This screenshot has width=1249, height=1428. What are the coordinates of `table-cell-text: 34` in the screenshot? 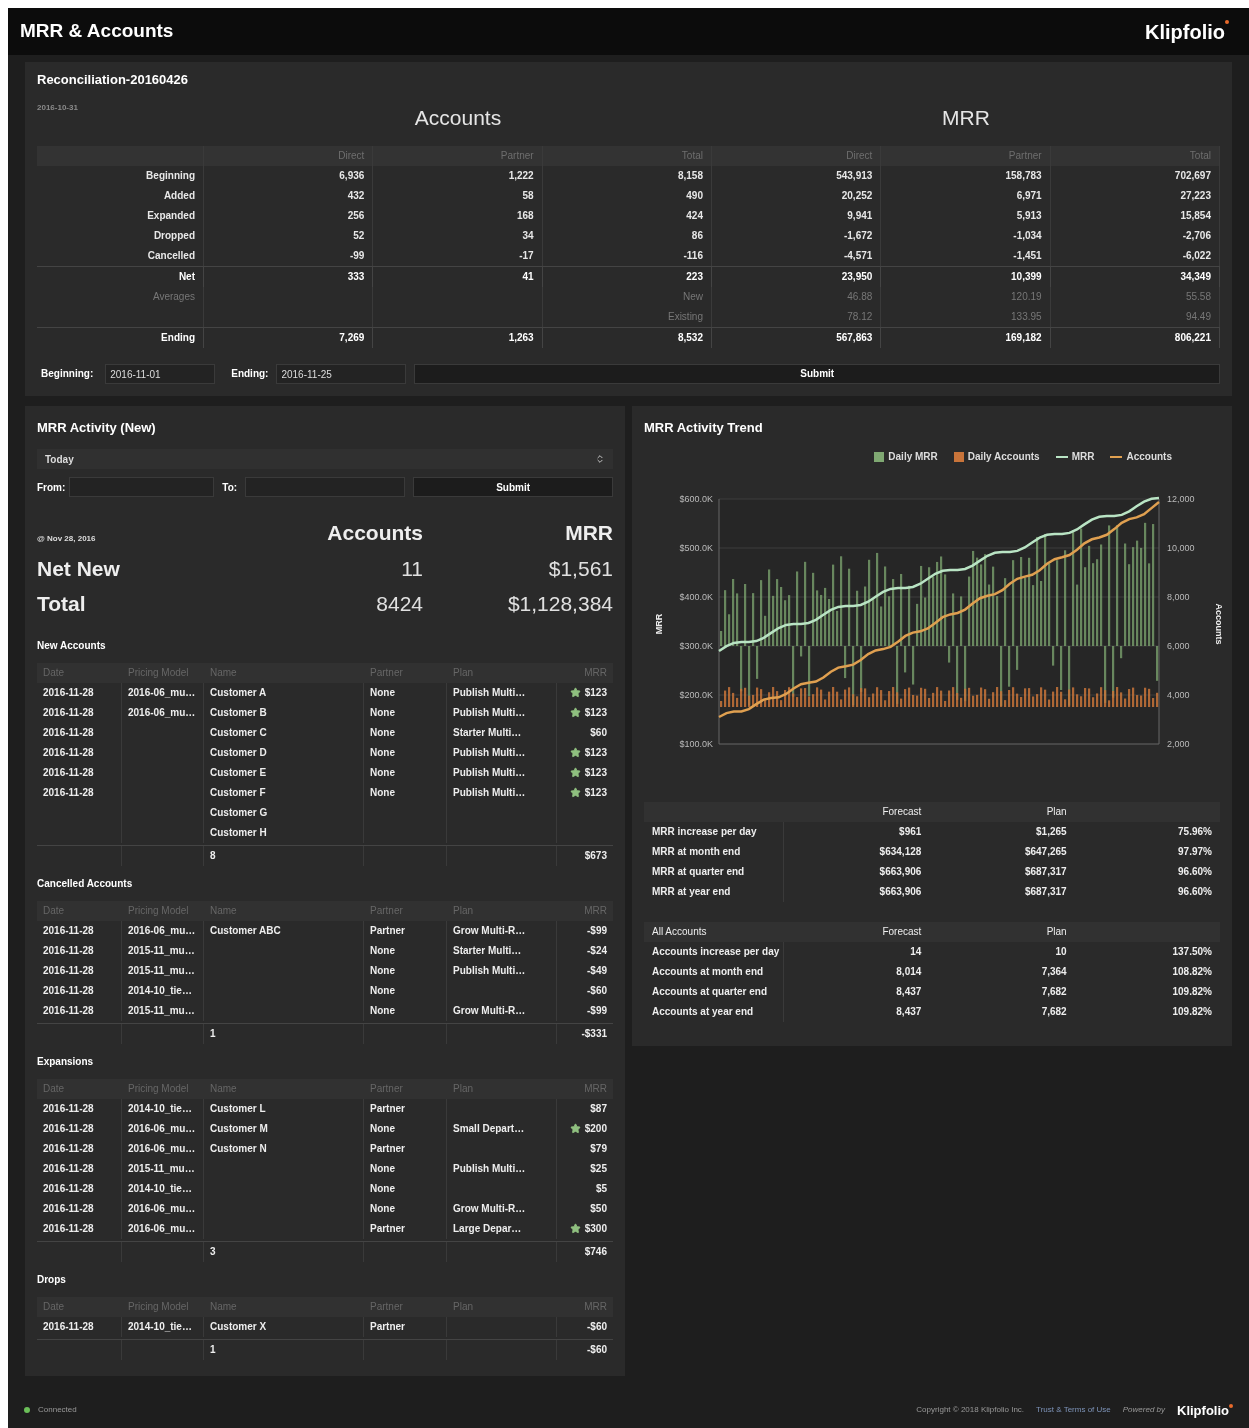 It's located at (528, 235).